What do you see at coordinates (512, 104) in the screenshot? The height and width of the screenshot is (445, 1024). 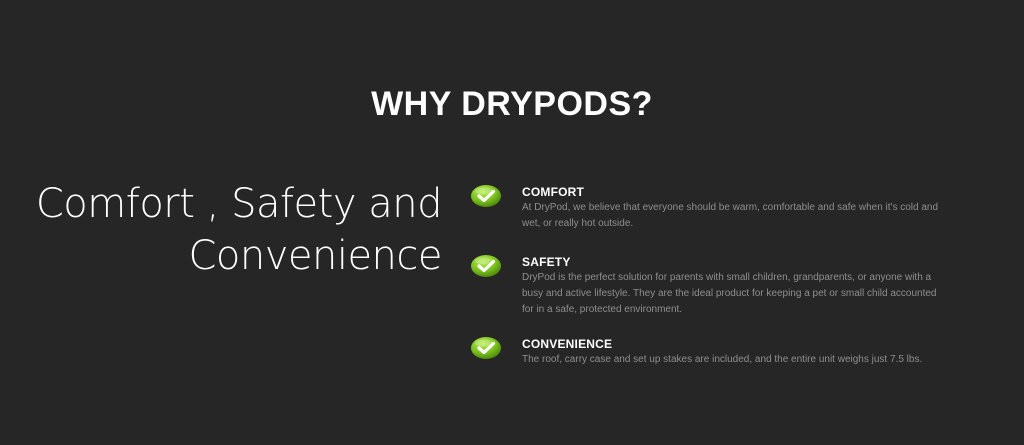 I see `section-title: WHY DRYPODS?` at bounding box center [512, 104].